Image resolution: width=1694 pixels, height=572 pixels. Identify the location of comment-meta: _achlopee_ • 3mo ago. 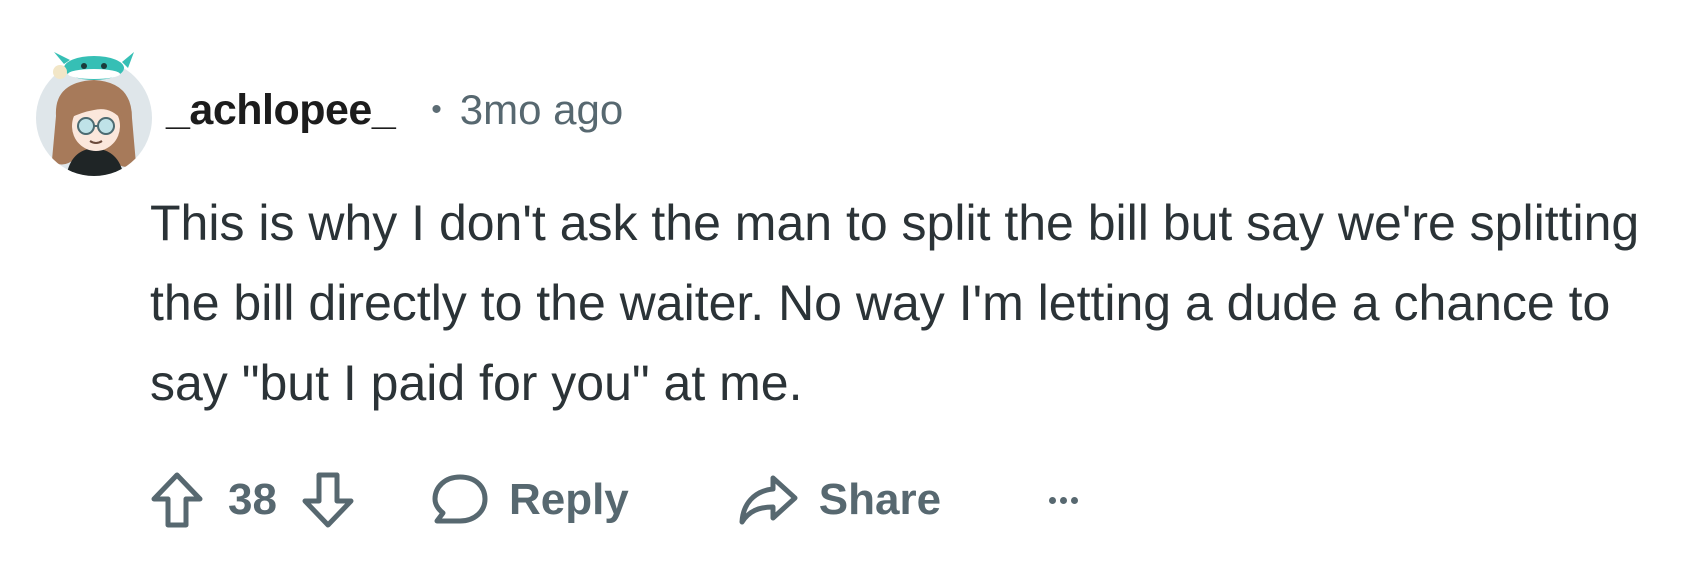
(394, 110).